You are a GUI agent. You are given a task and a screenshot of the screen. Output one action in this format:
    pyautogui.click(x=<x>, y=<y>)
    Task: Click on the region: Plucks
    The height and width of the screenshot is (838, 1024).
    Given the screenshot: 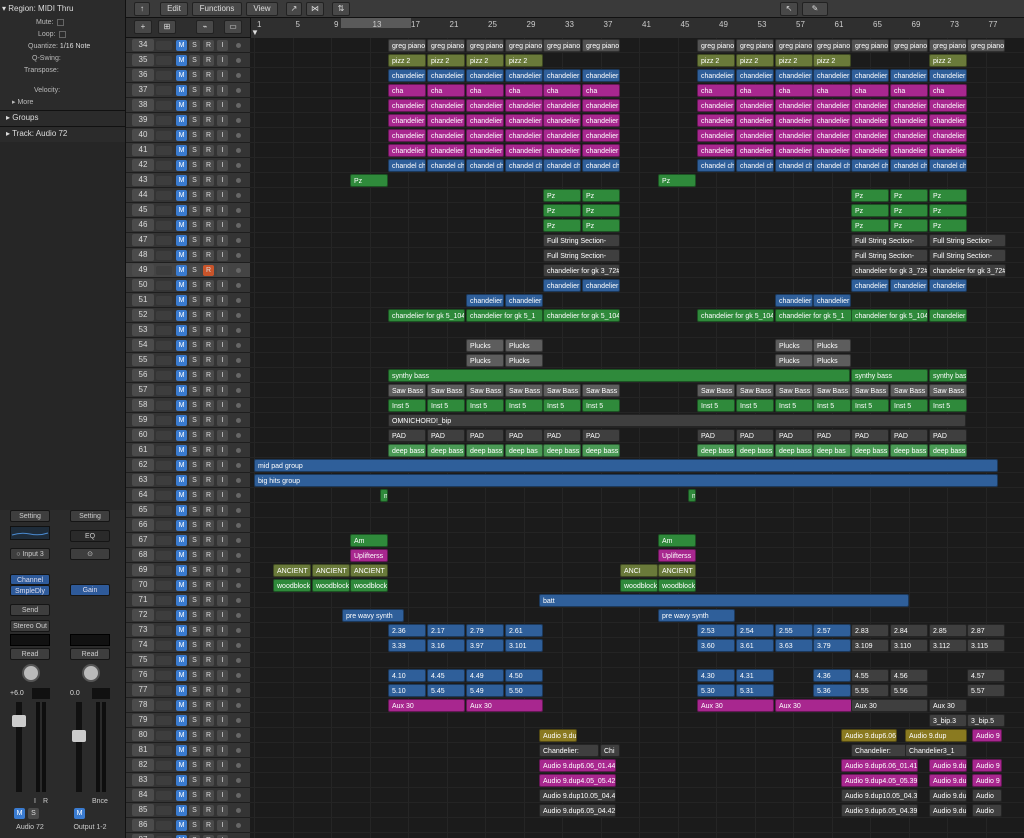 What is the action you would take?
    pyautogui.click(x=524, y=345)
    